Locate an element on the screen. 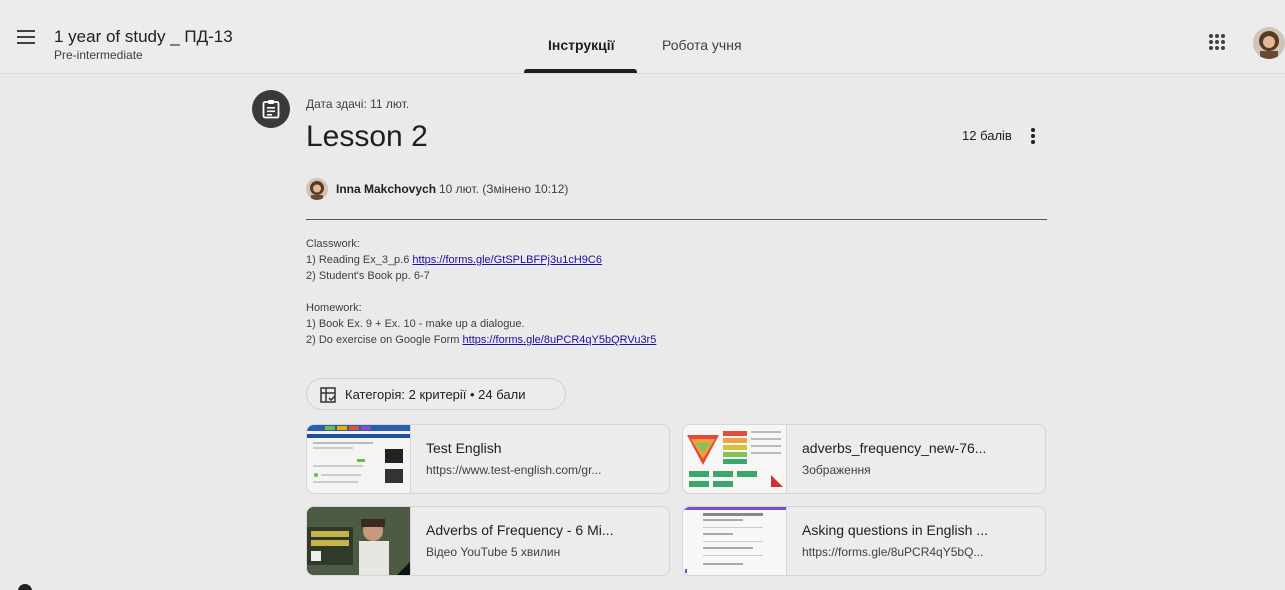 The height and width of the screenshot is (590, 1285). class-title: 1 year of study _ ПД-13 is located at coordinates (143, 37).